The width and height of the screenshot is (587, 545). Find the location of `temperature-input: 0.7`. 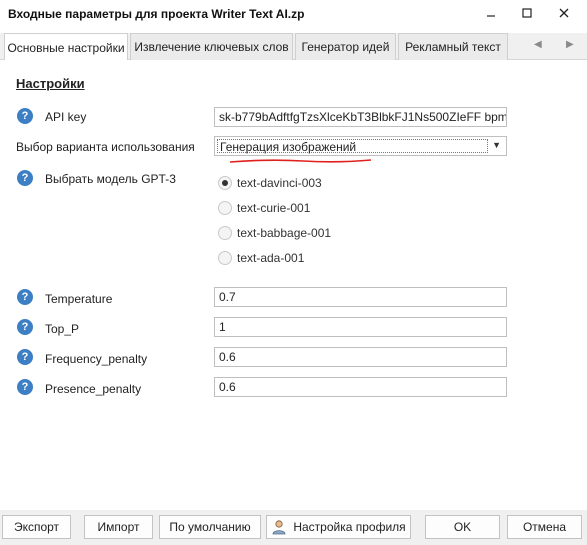

temperature-input: 0.7 is located at coordinates (360, 297).